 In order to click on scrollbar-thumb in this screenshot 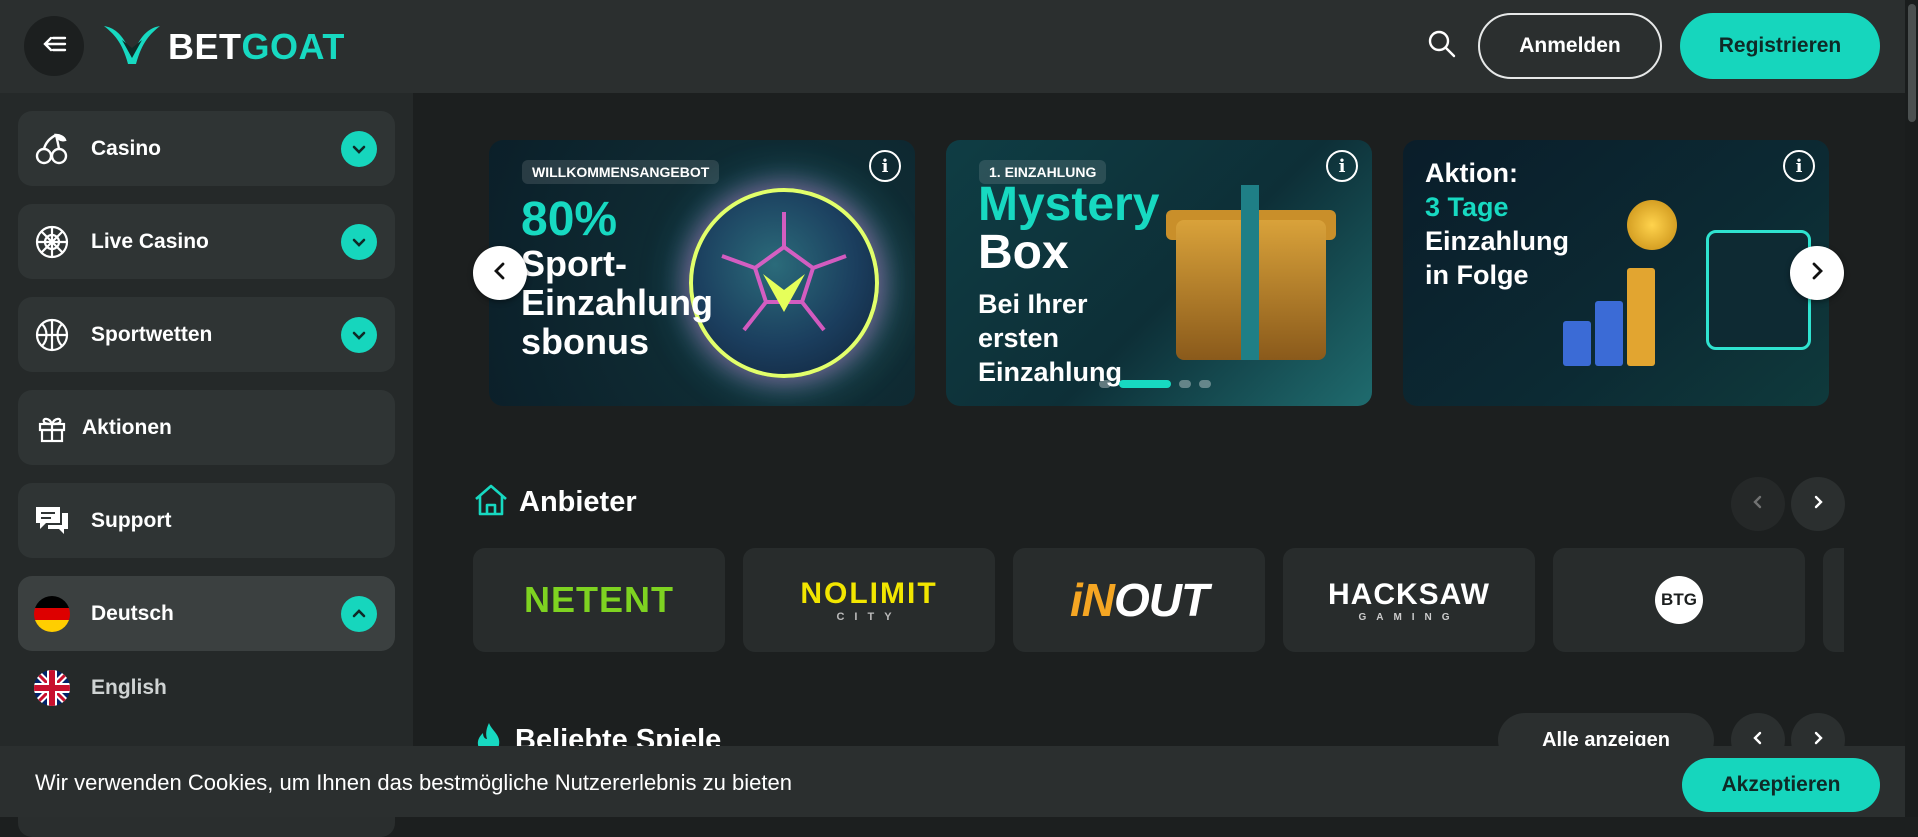, I will do `click(1912, 63)`.